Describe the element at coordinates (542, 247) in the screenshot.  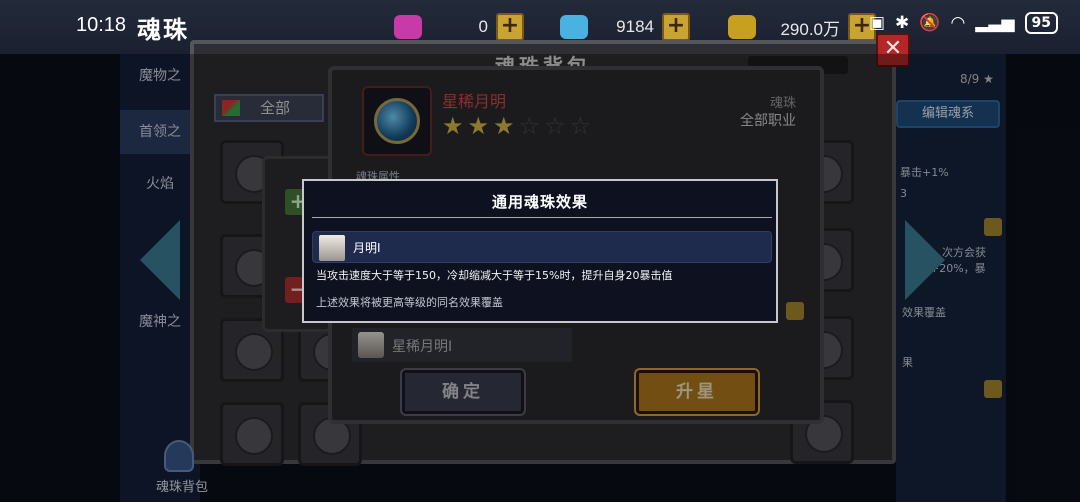
I see `effect-row: 月明Ⅰ` at that location.